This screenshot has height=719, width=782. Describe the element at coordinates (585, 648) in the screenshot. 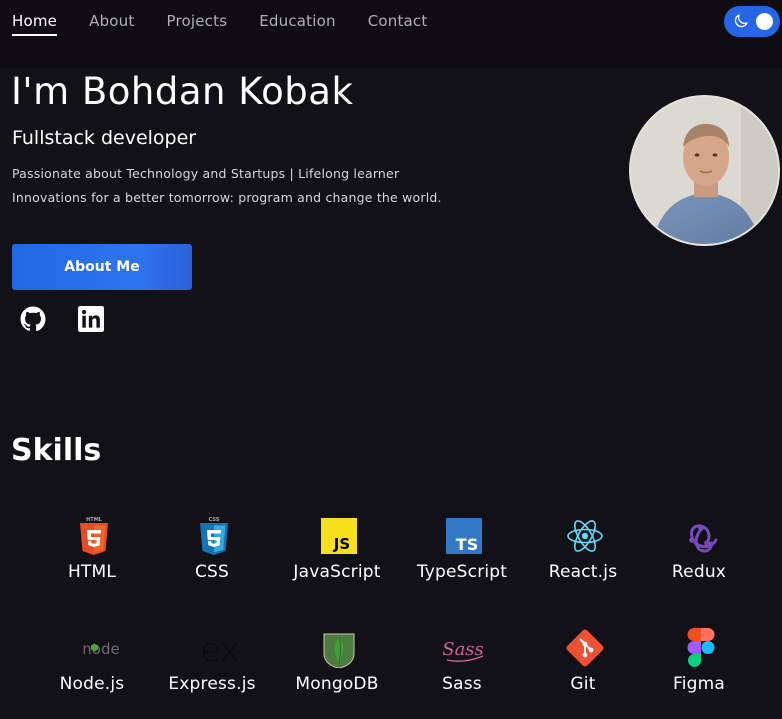

I see `git-icon` at that location.